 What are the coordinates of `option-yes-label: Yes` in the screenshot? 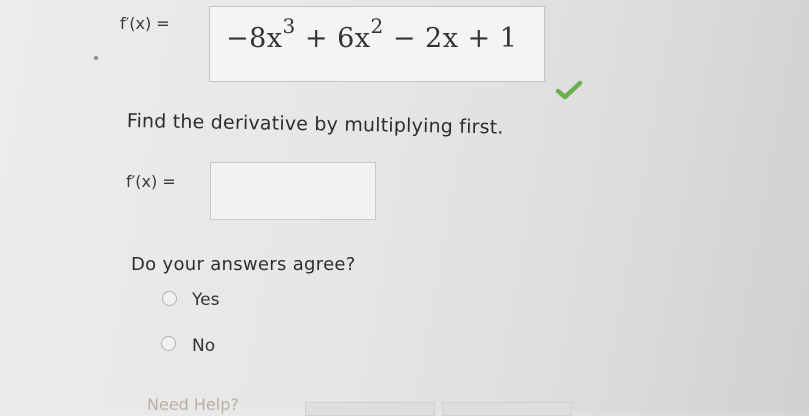 It's located at (205, 300).